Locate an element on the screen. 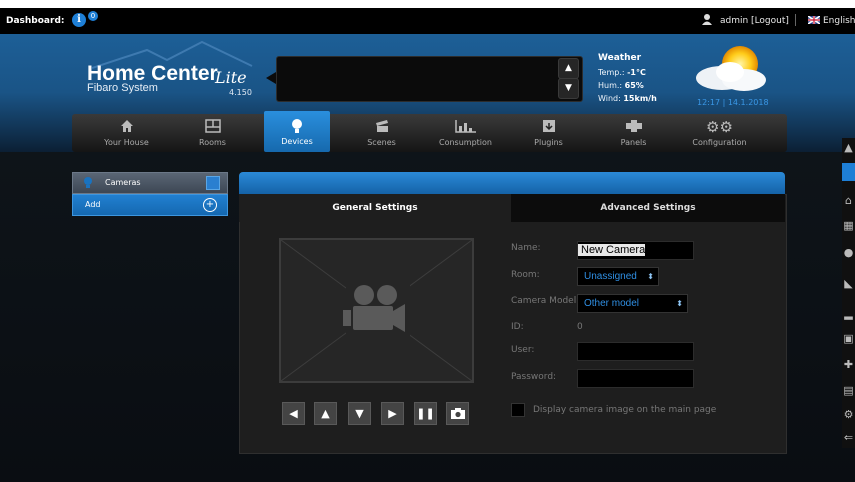 This screenshot has width=855, height=482. nav-label: Configuration is located at coordinates (719, 142).